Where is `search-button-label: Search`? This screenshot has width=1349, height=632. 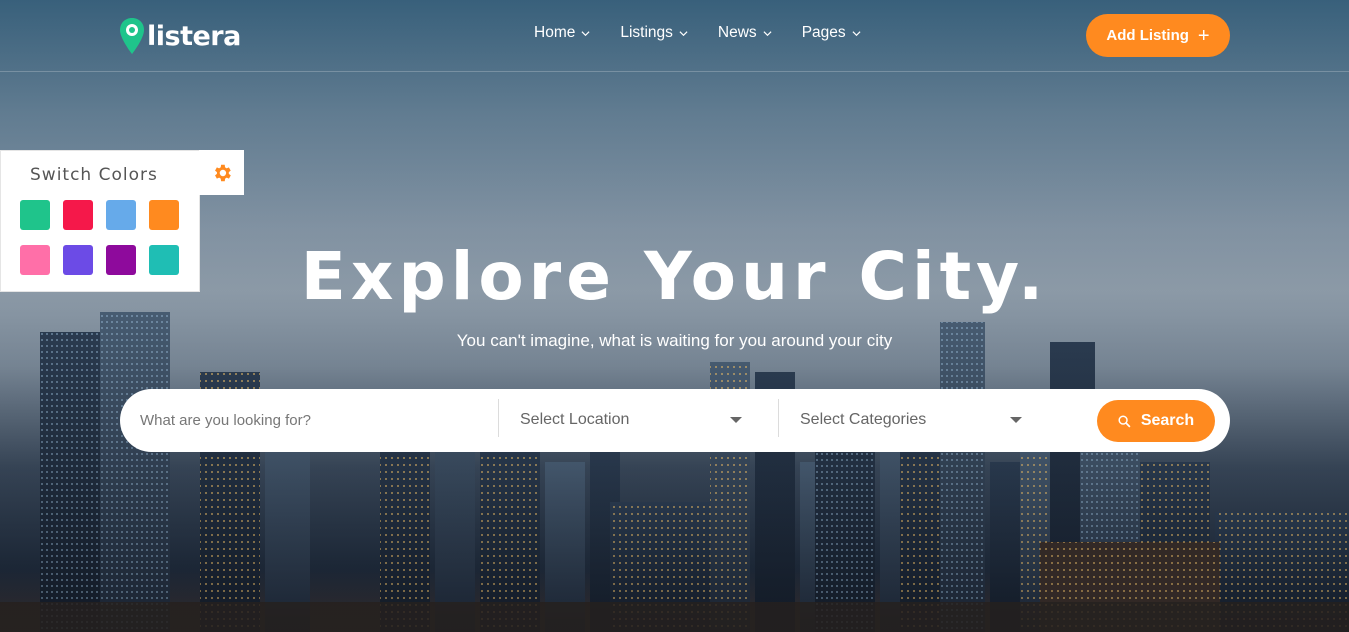 search-button-label: Search is located at coordinates (1167, 420).